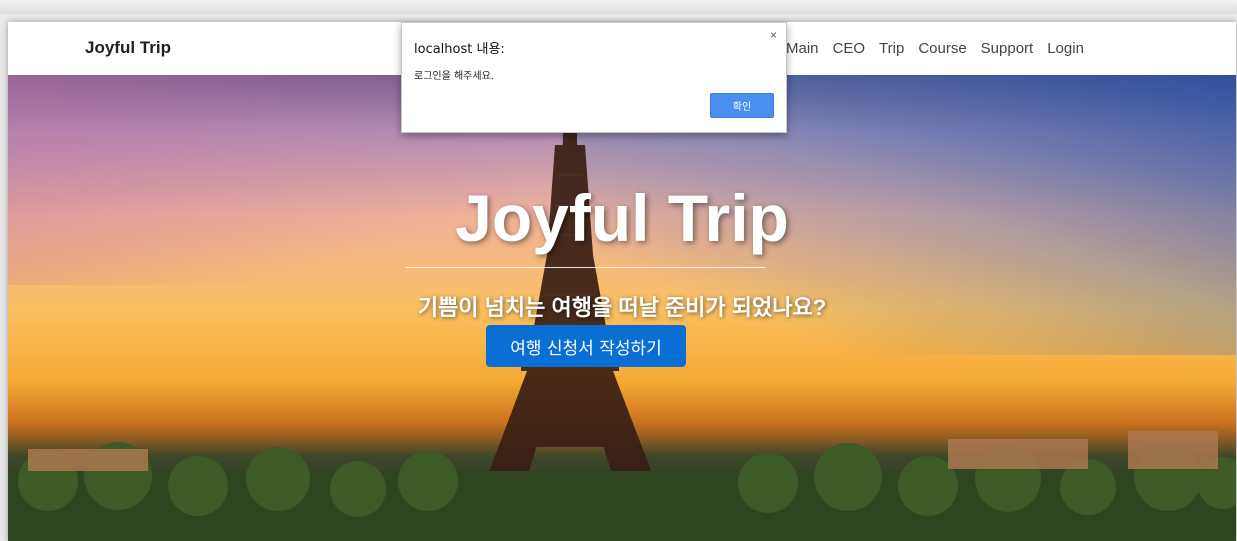 The height and width of the screenshot is (541, 1237). Describe the element at coordinates (773, 35) in the screenshot. I see `close-icon: ×` at that location.